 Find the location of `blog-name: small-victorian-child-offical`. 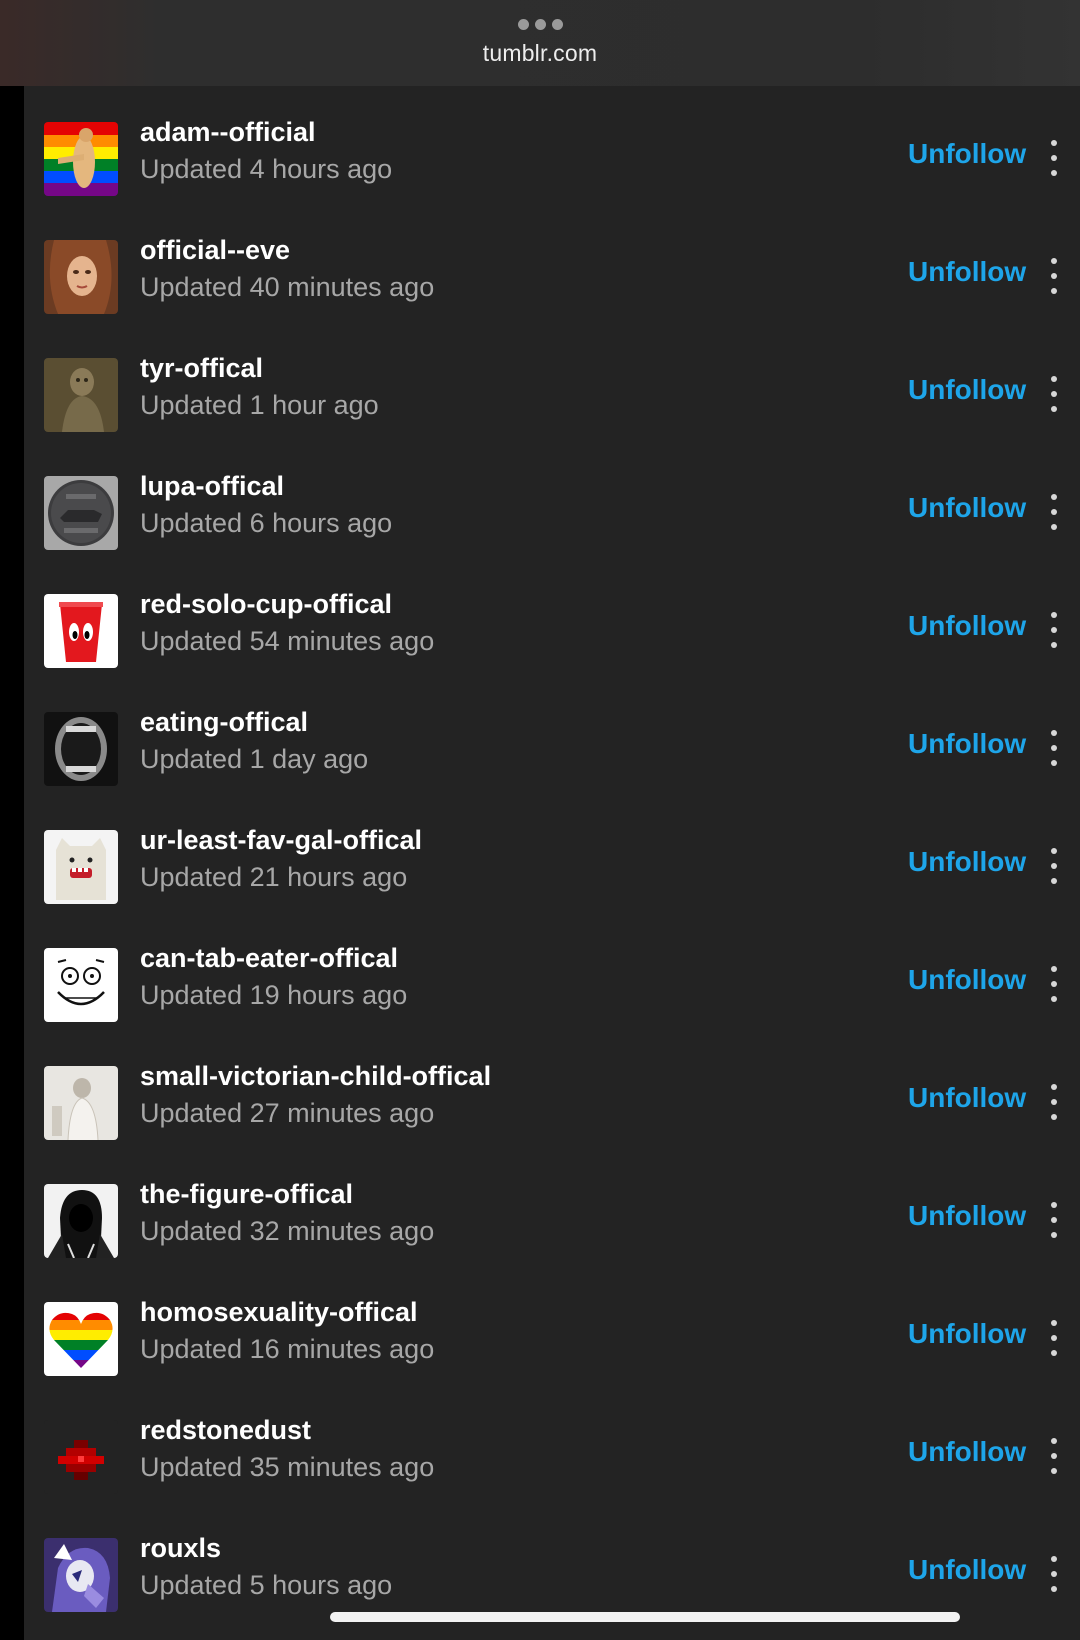

blog-name: small-victorian-child-offical is located at coordinates (315, 1076).